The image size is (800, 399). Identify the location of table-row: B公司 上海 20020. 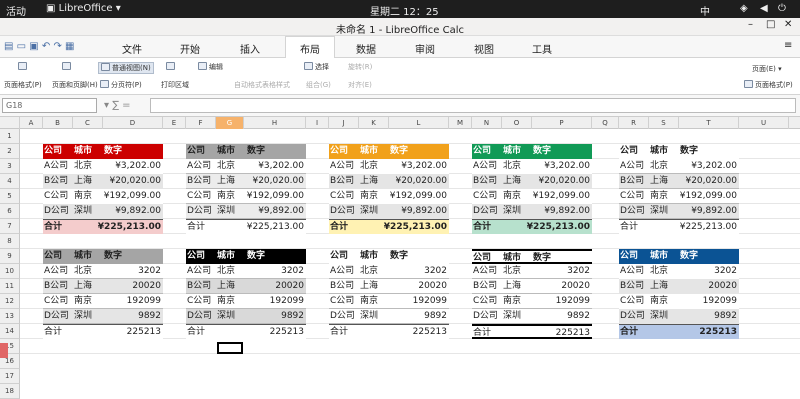
(246, 286).